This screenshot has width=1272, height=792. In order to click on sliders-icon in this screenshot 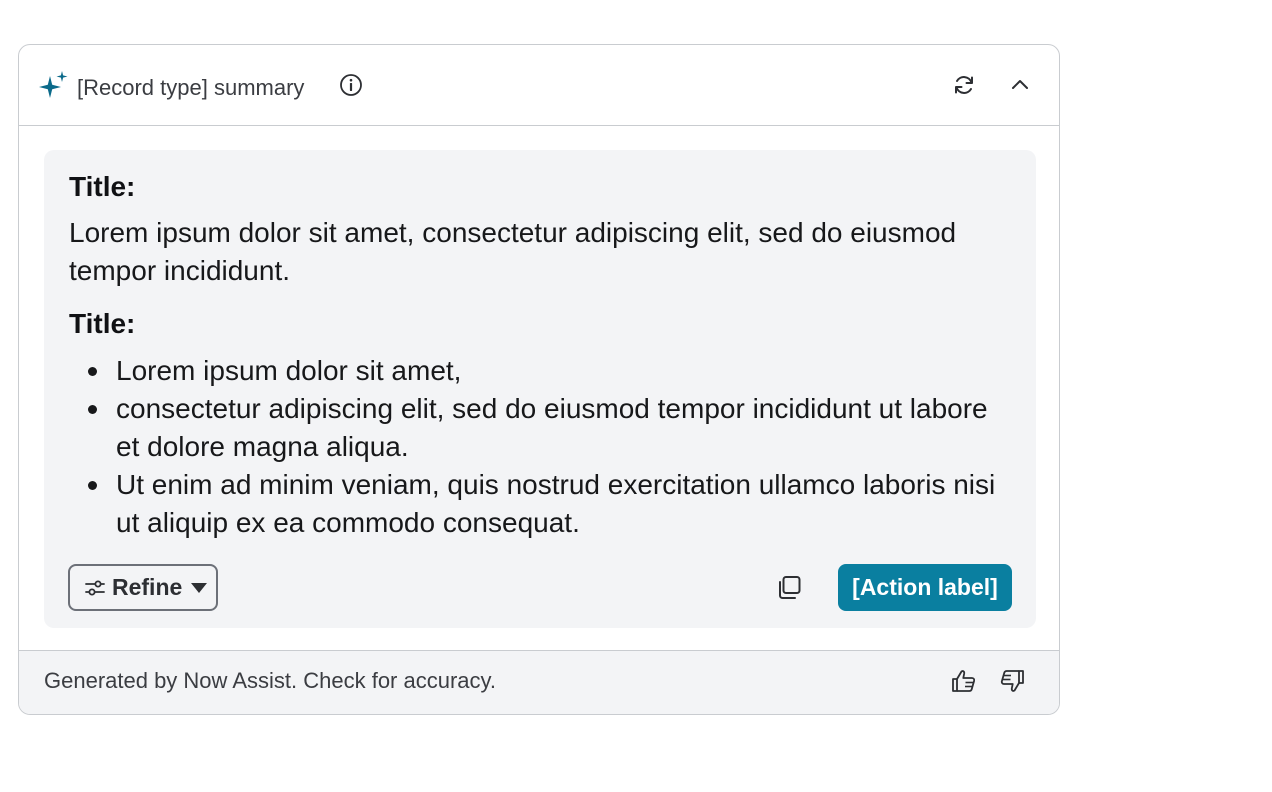, I will do `click(95, 587)`.